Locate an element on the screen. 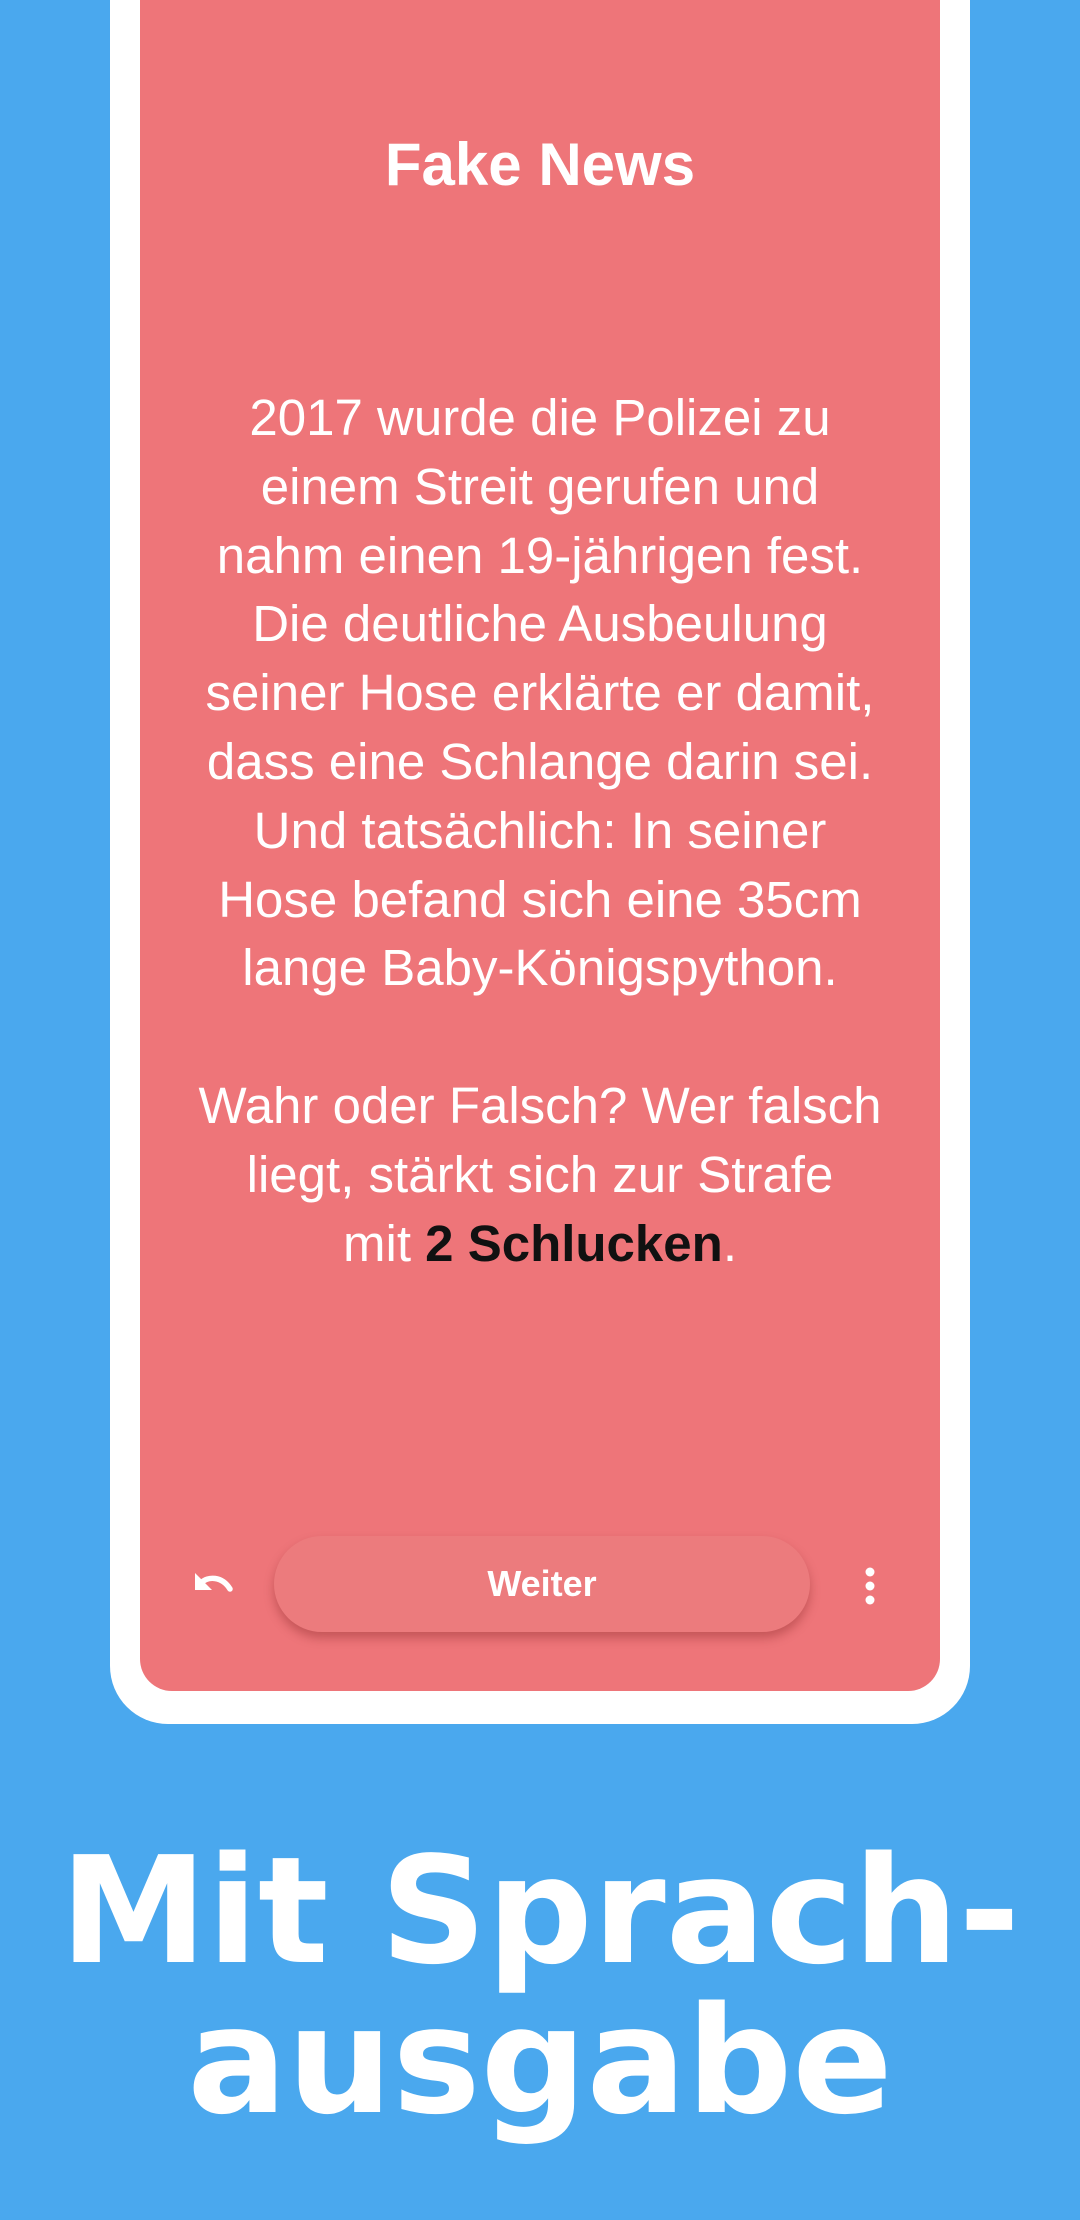 The image size is (1080, 2220). card-text-line: Die deutliche Ausbeulung is located at coordinates (540, 624).